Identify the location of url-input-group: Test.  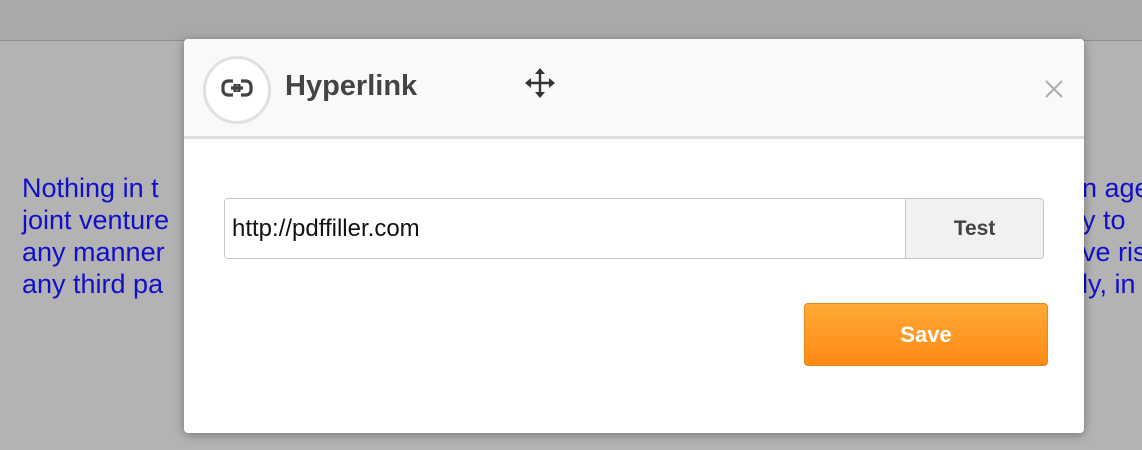
(634, 228).